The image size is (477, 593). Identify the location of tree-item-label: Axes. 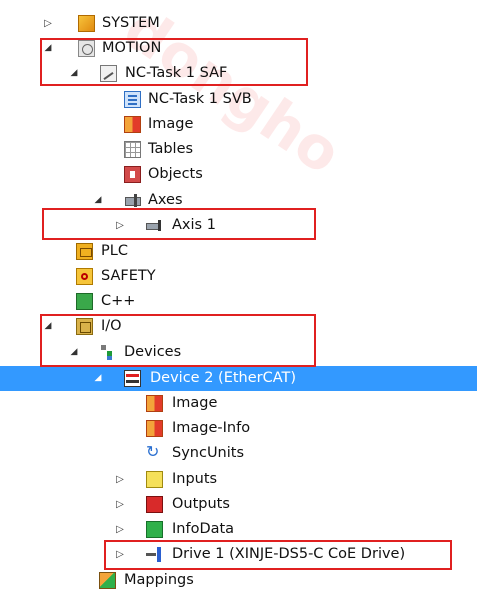
(165, 200).